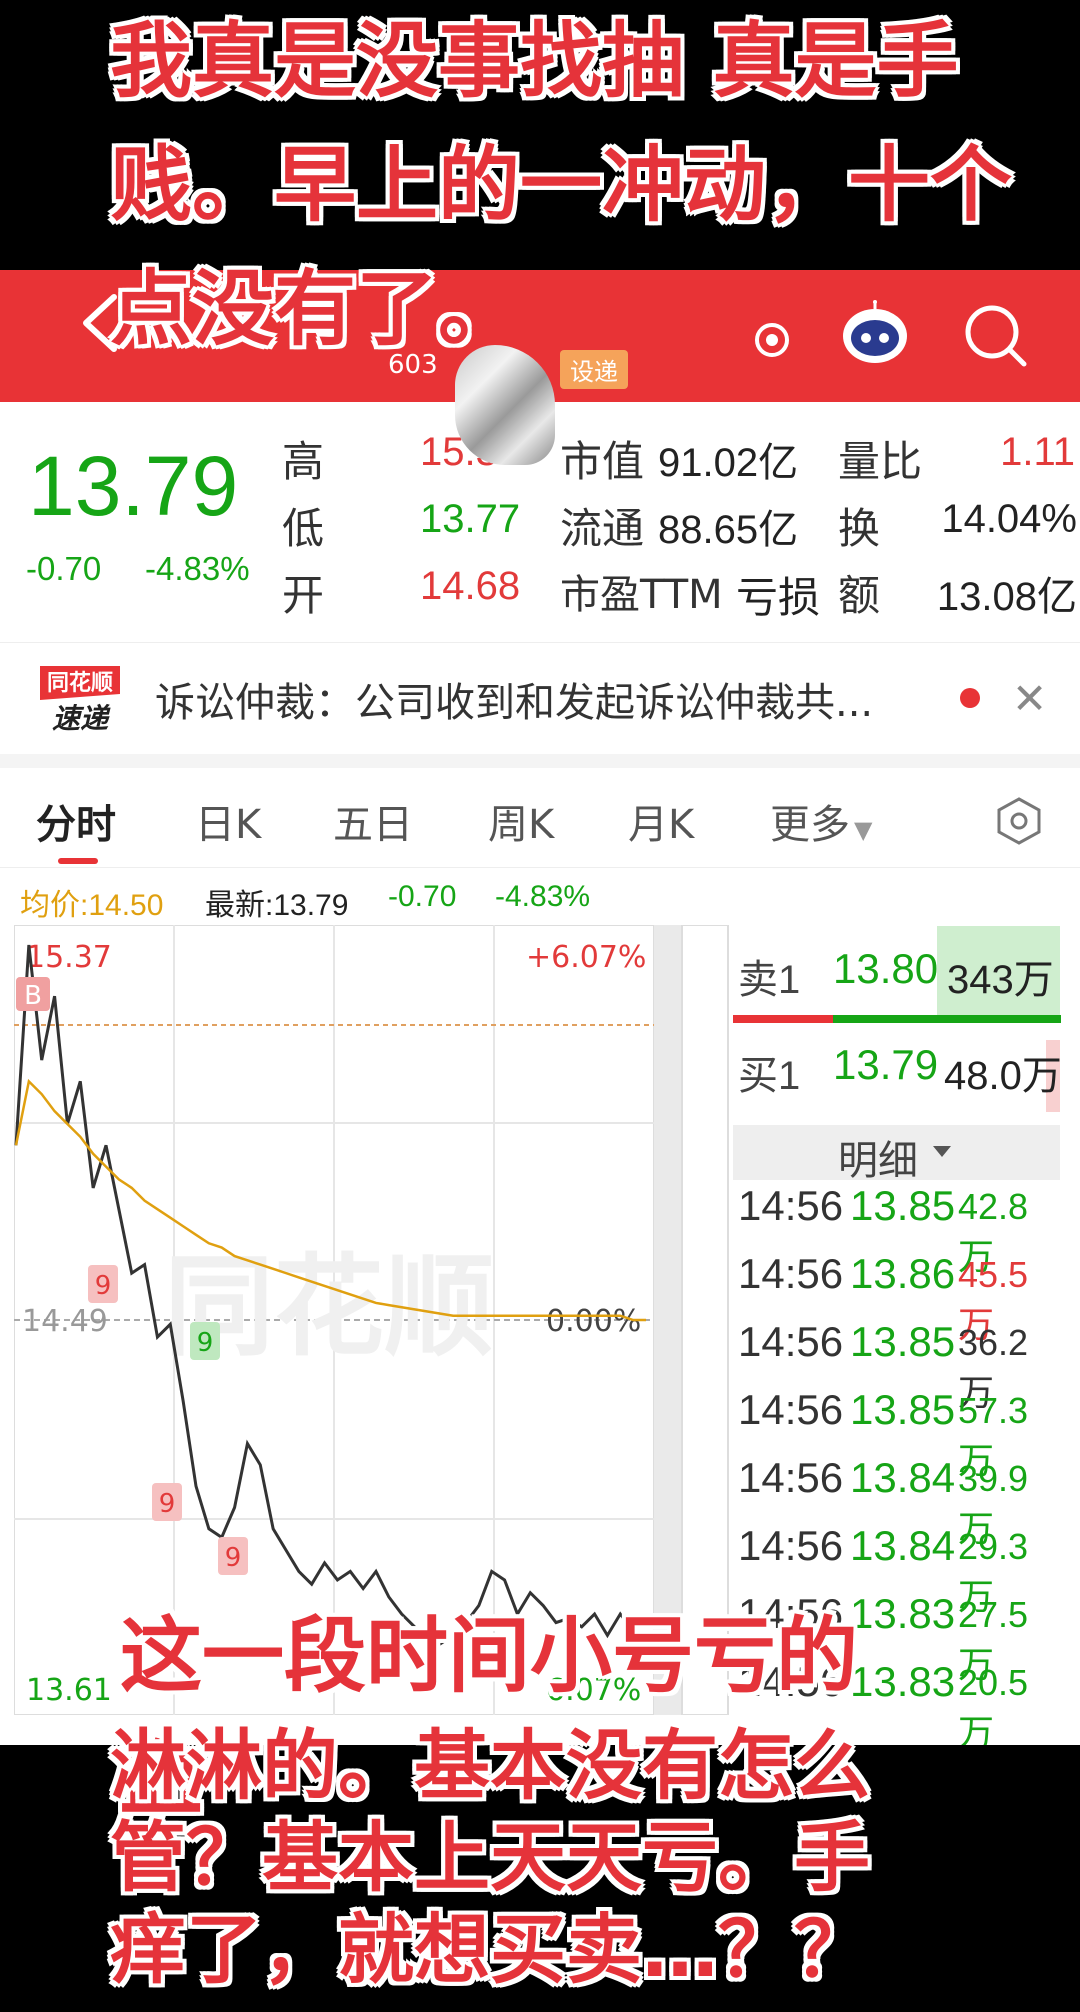 The height and width of the screenshot is (2012, 1080). What do you see at coordinates (490, 1857) in the screenshot?
I see `caption-bottom: 淋淋的。基本没有怎么管？基本上天天亏。手痒了，就想买卖…？？` at bounding box center [490, 1857].